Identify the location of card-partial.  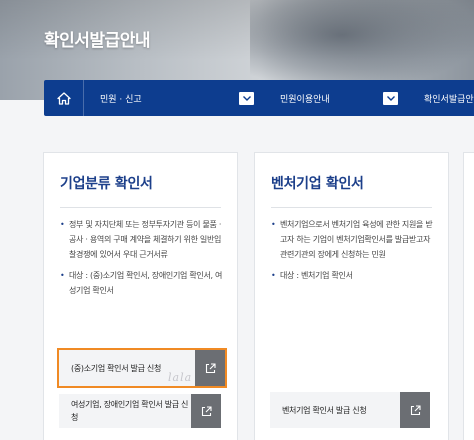
(468, 296).